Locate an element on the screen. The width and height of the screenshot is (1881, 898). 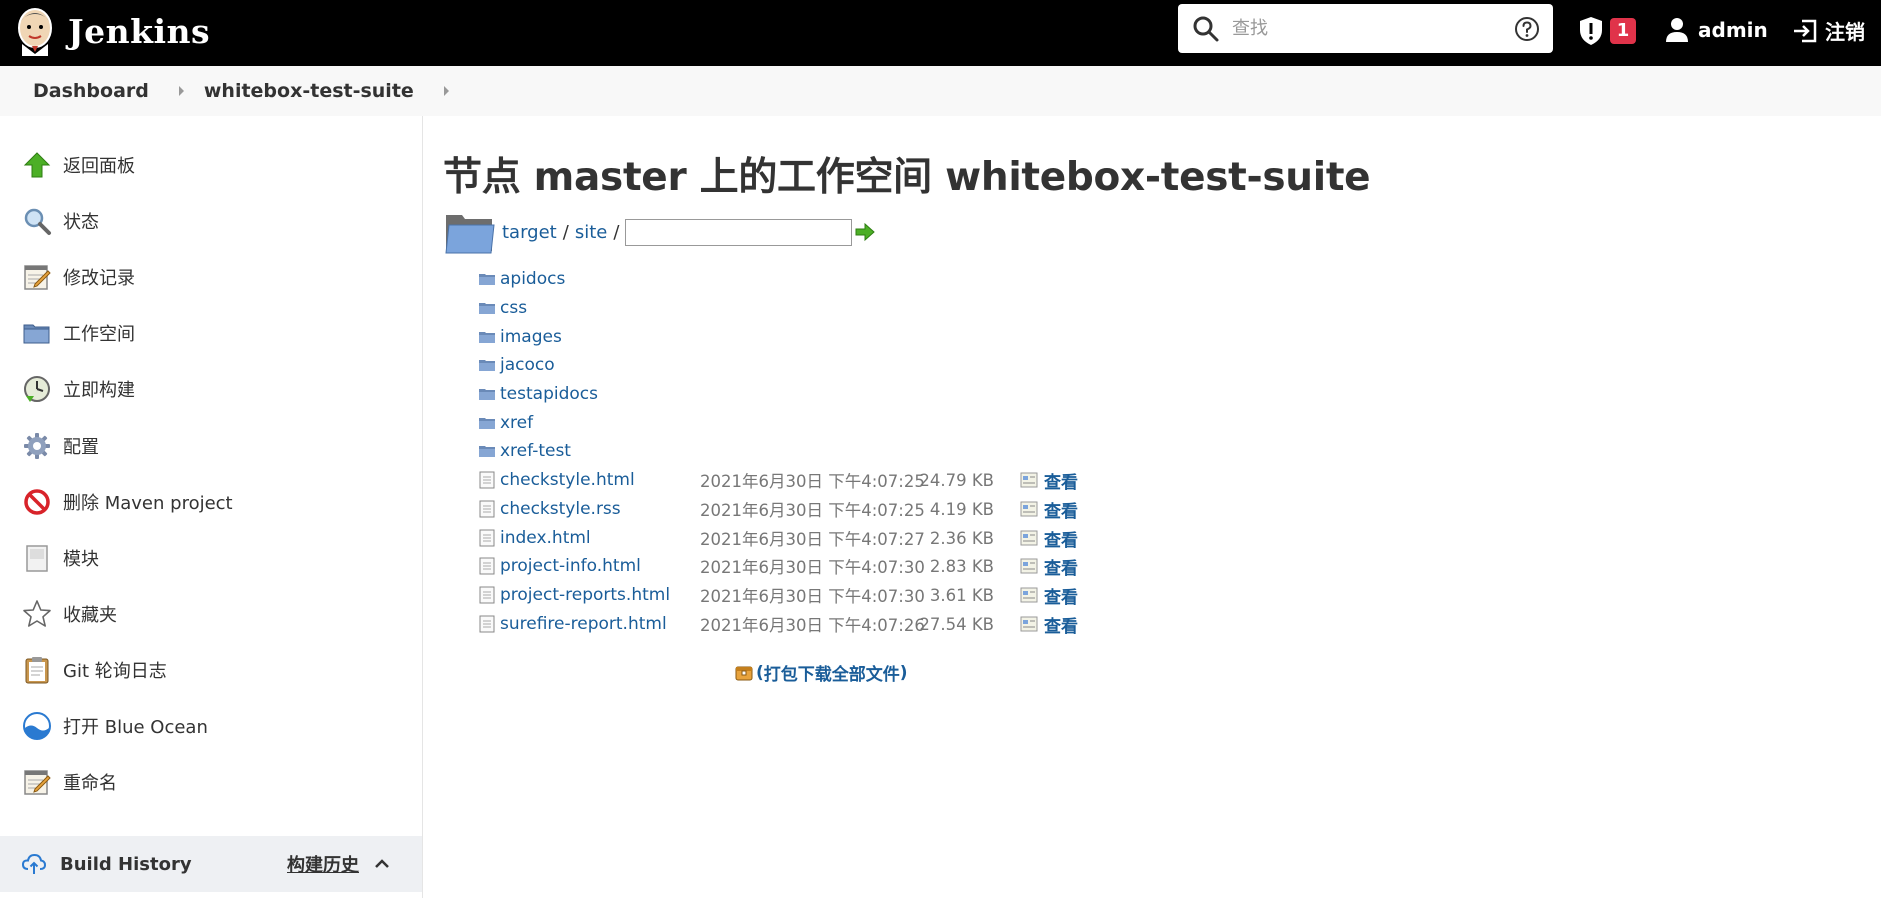
search-input is located at coordinates (1372, 28).